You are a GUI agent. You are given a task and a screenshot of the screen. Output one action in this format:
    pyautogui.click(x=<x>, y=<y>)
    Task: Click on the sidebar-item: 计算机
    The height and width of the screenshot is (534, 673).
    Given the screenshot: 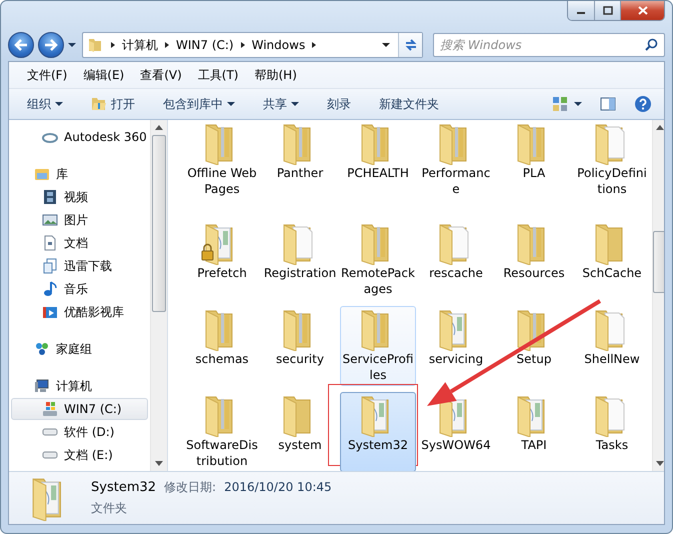 What is the action you would take?
    pyautogui.click(x=79, y=386)
    